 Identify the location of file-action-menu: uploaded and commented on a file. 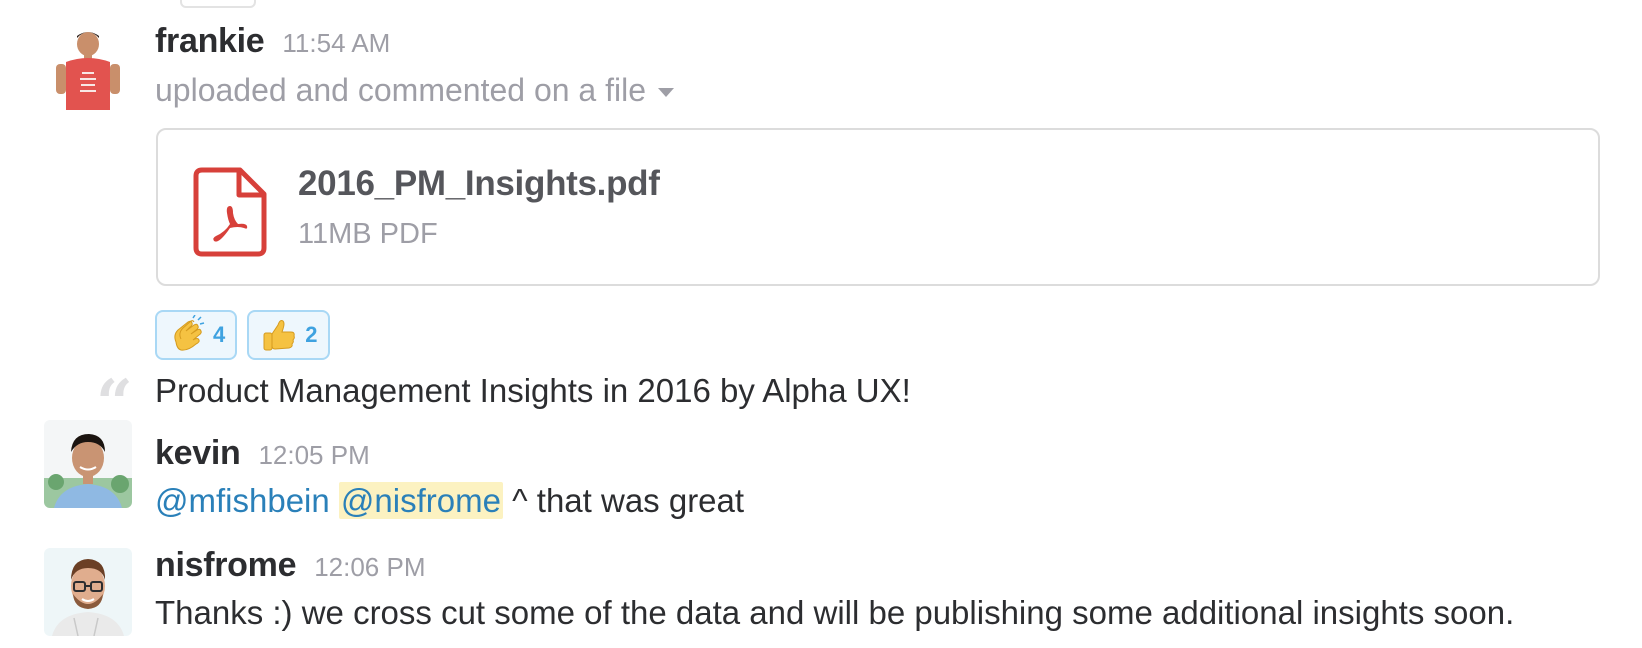
(415, 90).